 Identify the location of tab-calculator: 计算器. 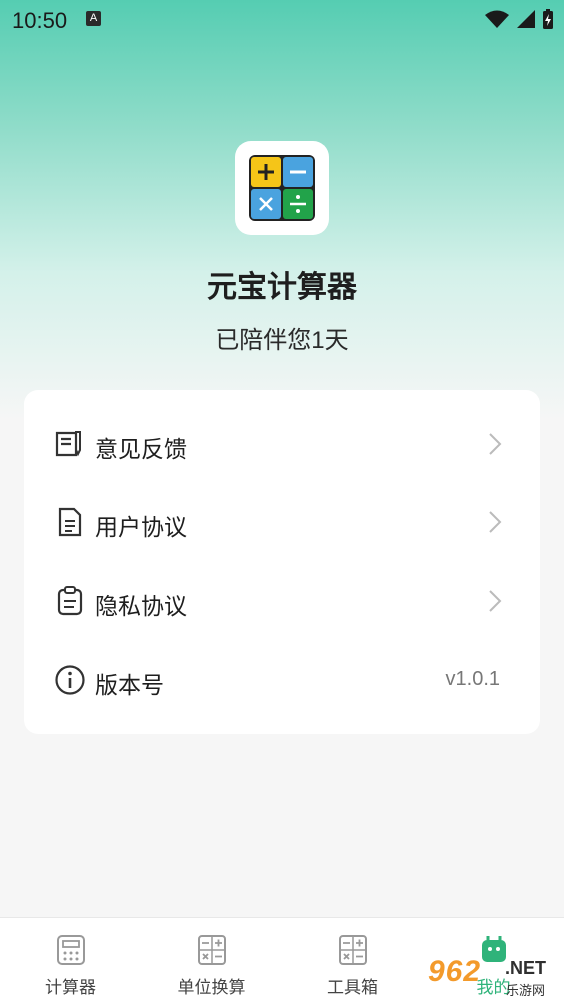
(70, 961).